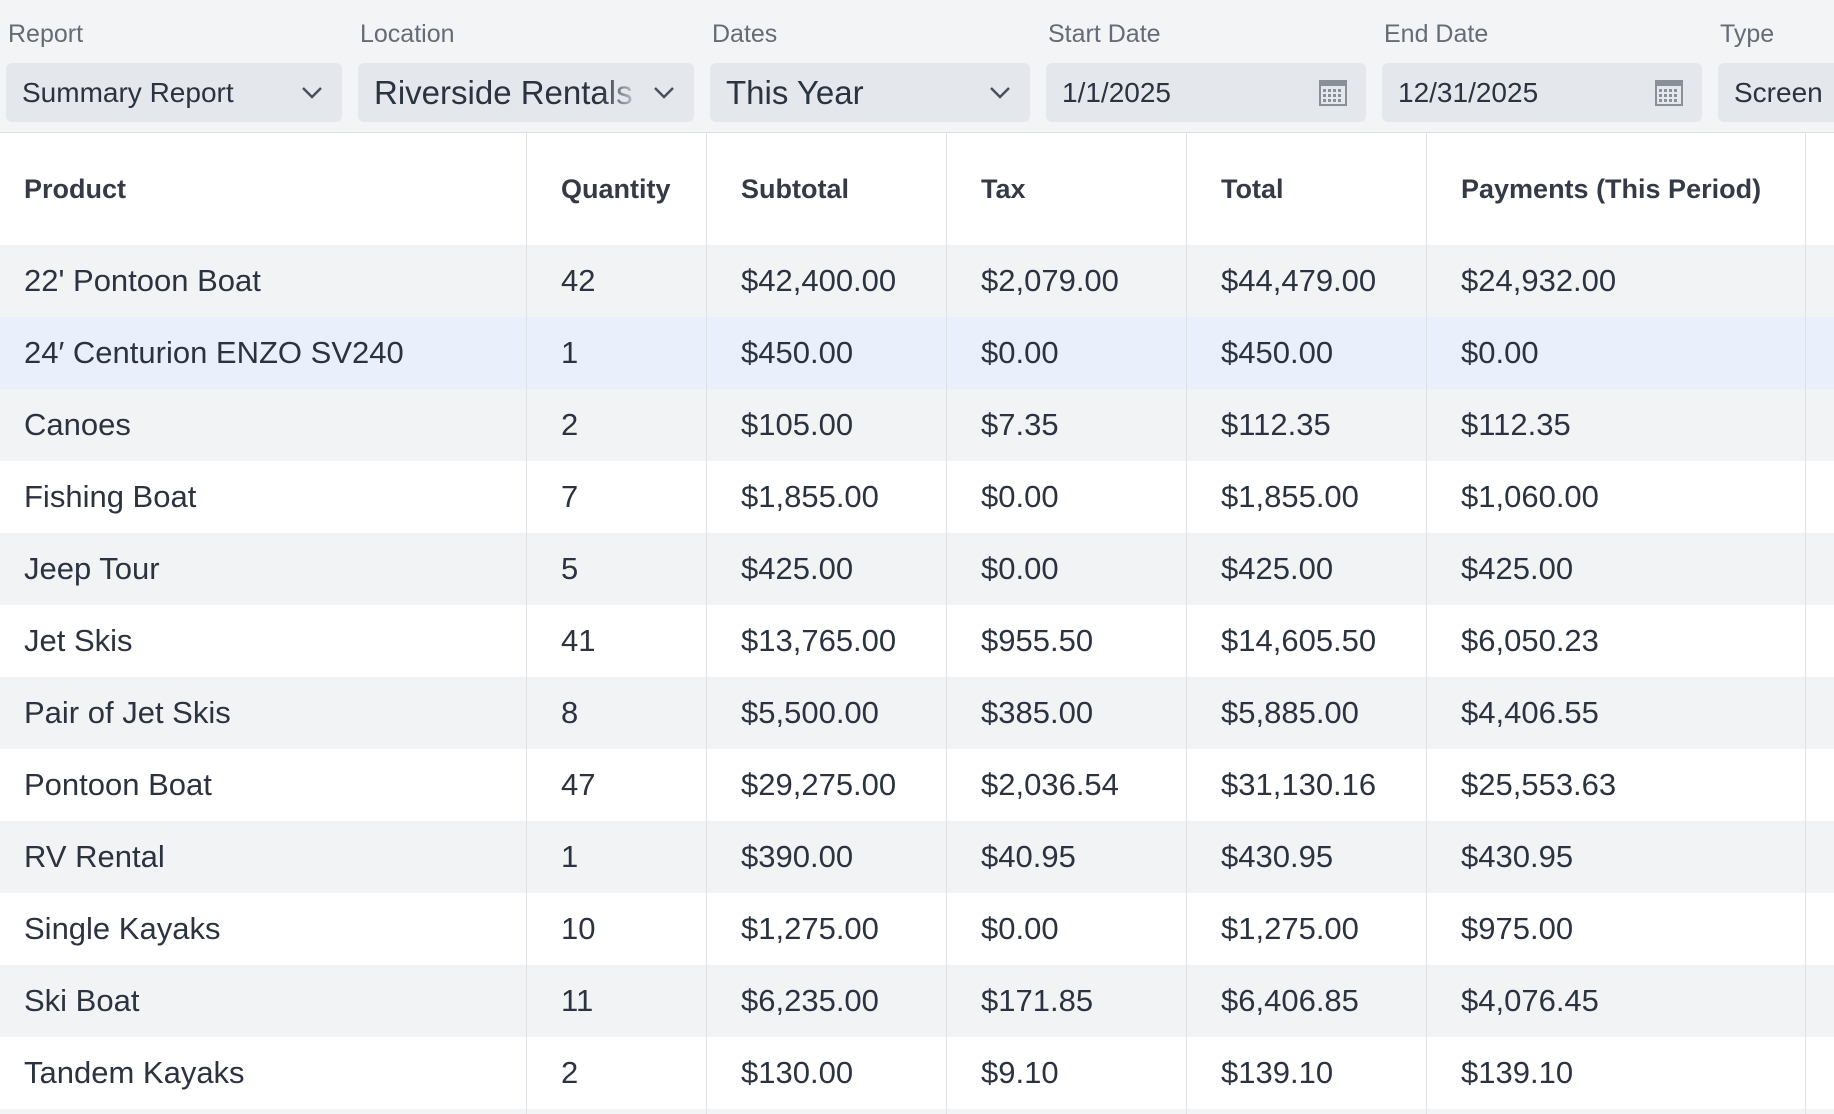 The width and height of the screenshot is (1834, 1114). Describe the element at coordinates (122, 928) in the screenshot. I see `cell-product: Single Kayaks` at that location.